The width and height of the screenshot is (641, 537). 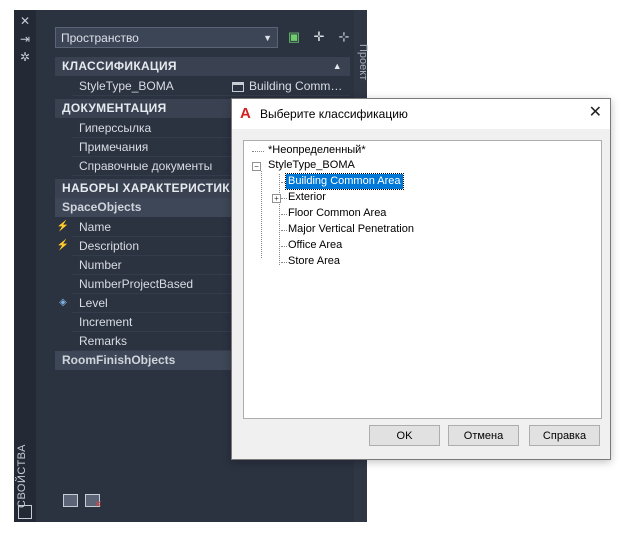 What do you see at coordinates (100, 38) in the screenshot?
I see `dropdown-value: Пространство` at bounding box center [100, 38].